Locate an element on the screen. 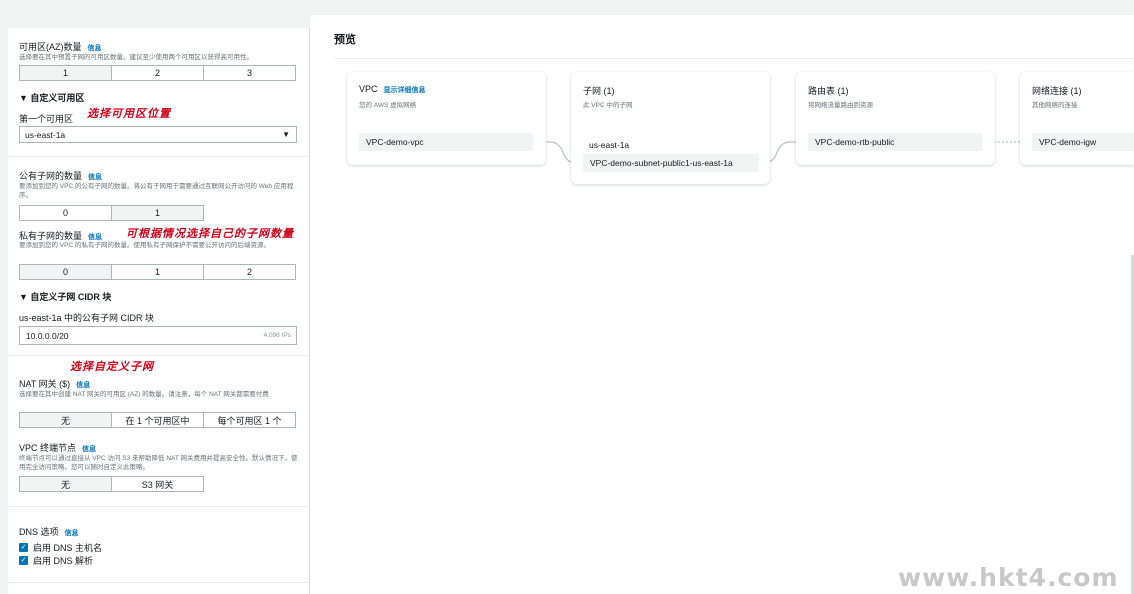  network-connection-resource: VPC-demo-igw is located at coordinates (1083, 142).